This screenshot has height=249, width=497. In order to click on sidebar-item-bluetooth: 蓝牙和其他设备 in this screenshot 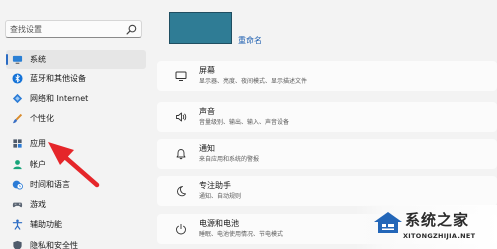, I will do `click(76, 78)`.